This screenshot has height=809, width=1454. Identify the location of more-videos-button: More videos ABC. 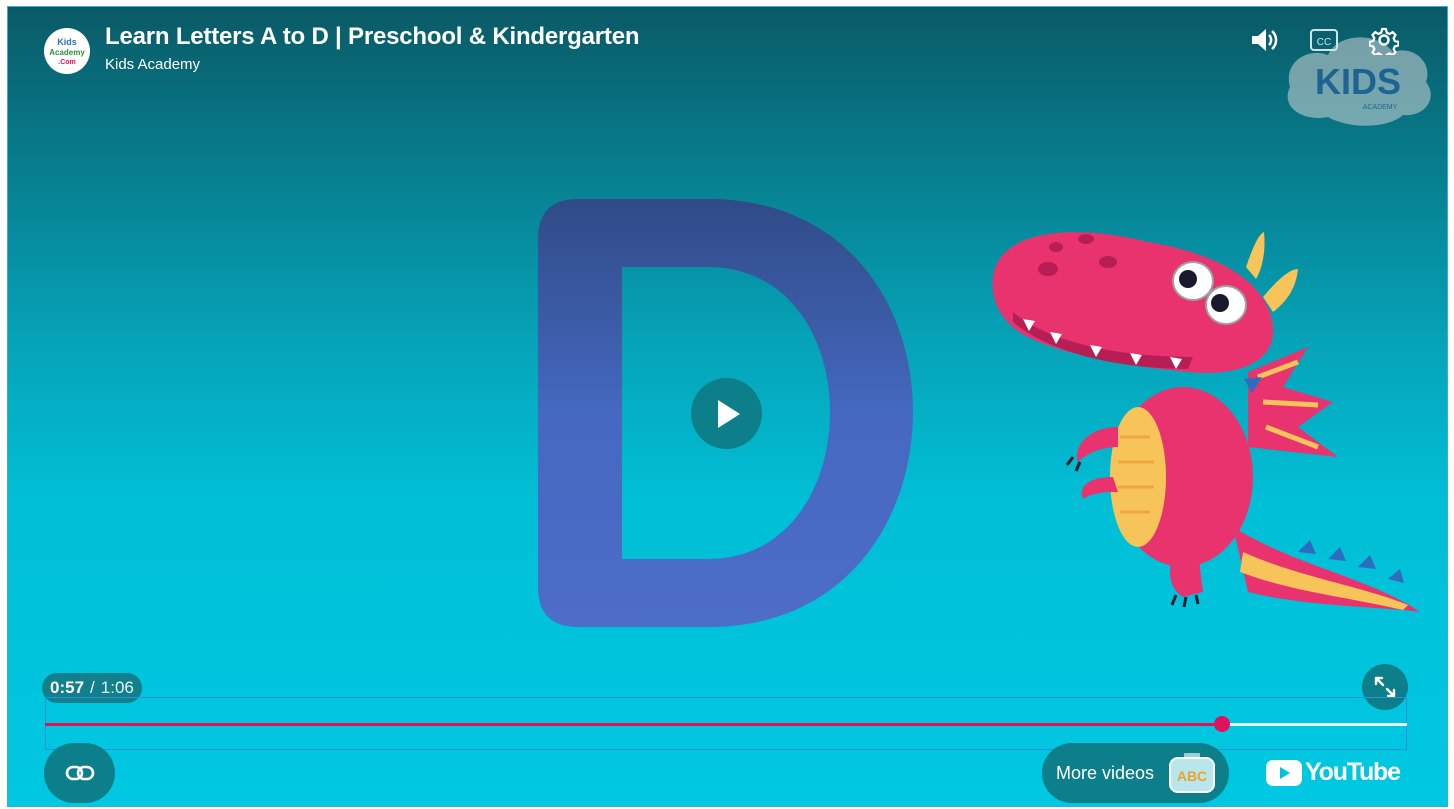
(1135, 773).